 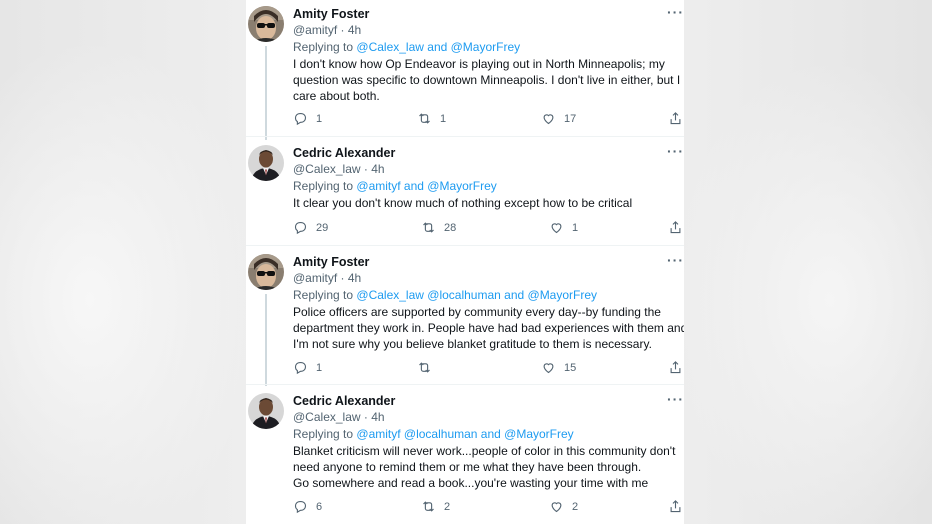 I want to click on like-count: 1, so click(x=575, y=227).